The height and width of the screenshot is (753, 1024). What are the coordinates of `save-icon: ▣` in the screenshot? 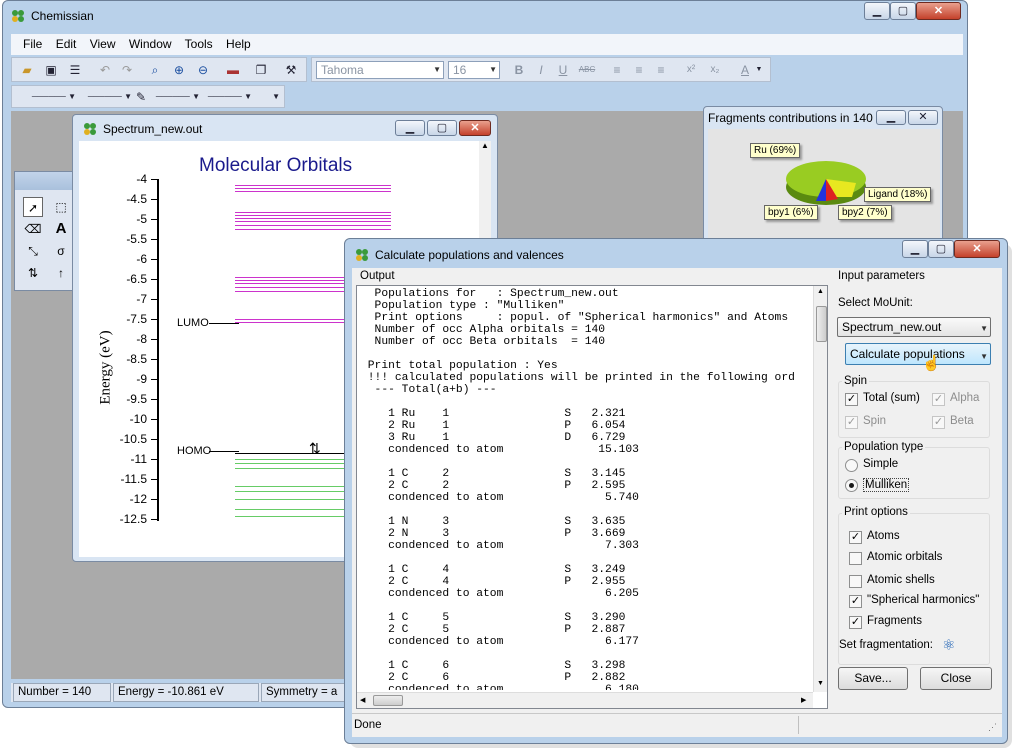 It's located at (51, 70).